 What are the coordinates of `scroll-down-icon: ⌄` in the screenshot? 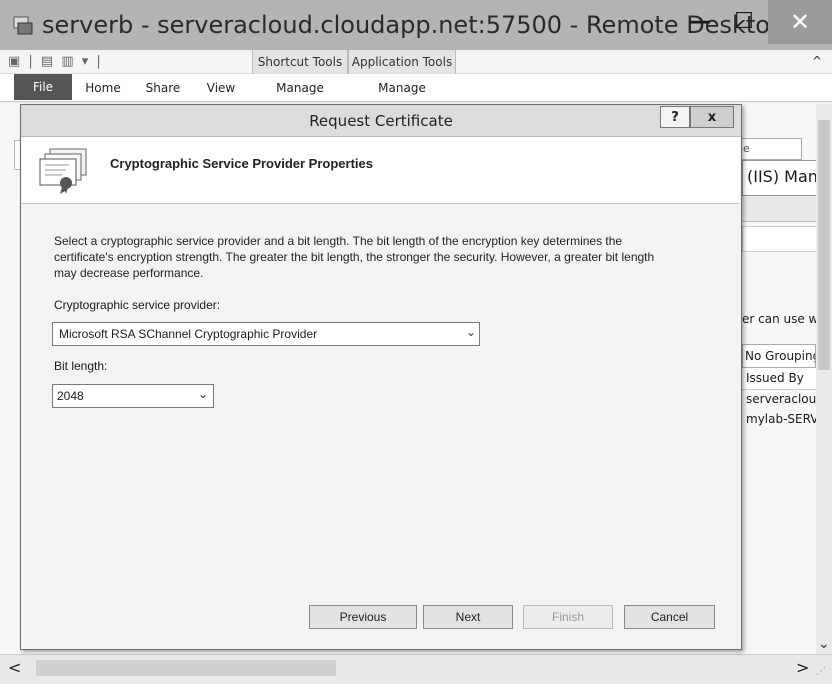 It's located at (824, 644).